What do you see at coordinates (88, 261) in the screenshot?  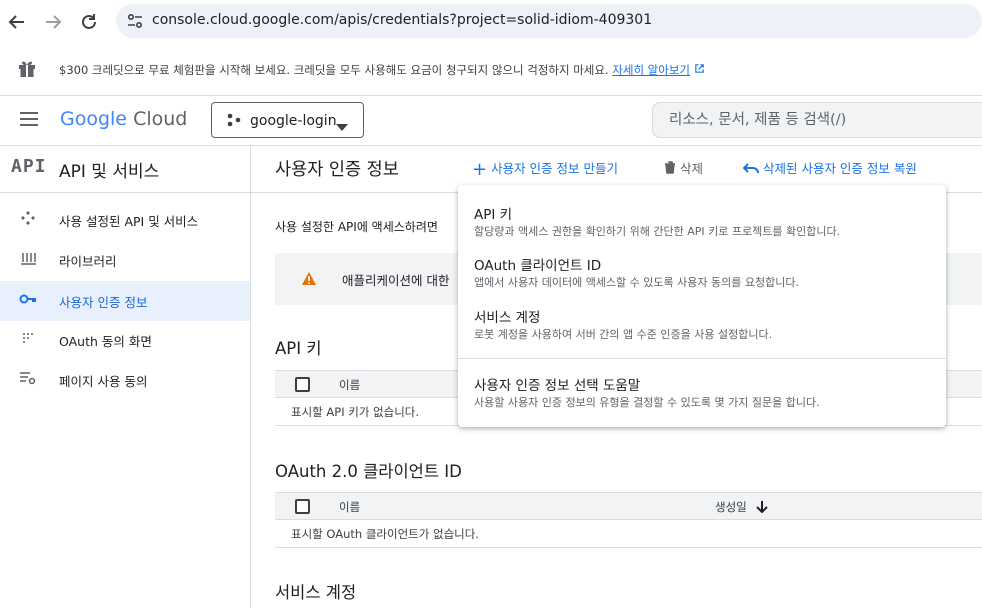 I see `sidebar-item-label: 라이브러리` at bounding box center [88, 261].